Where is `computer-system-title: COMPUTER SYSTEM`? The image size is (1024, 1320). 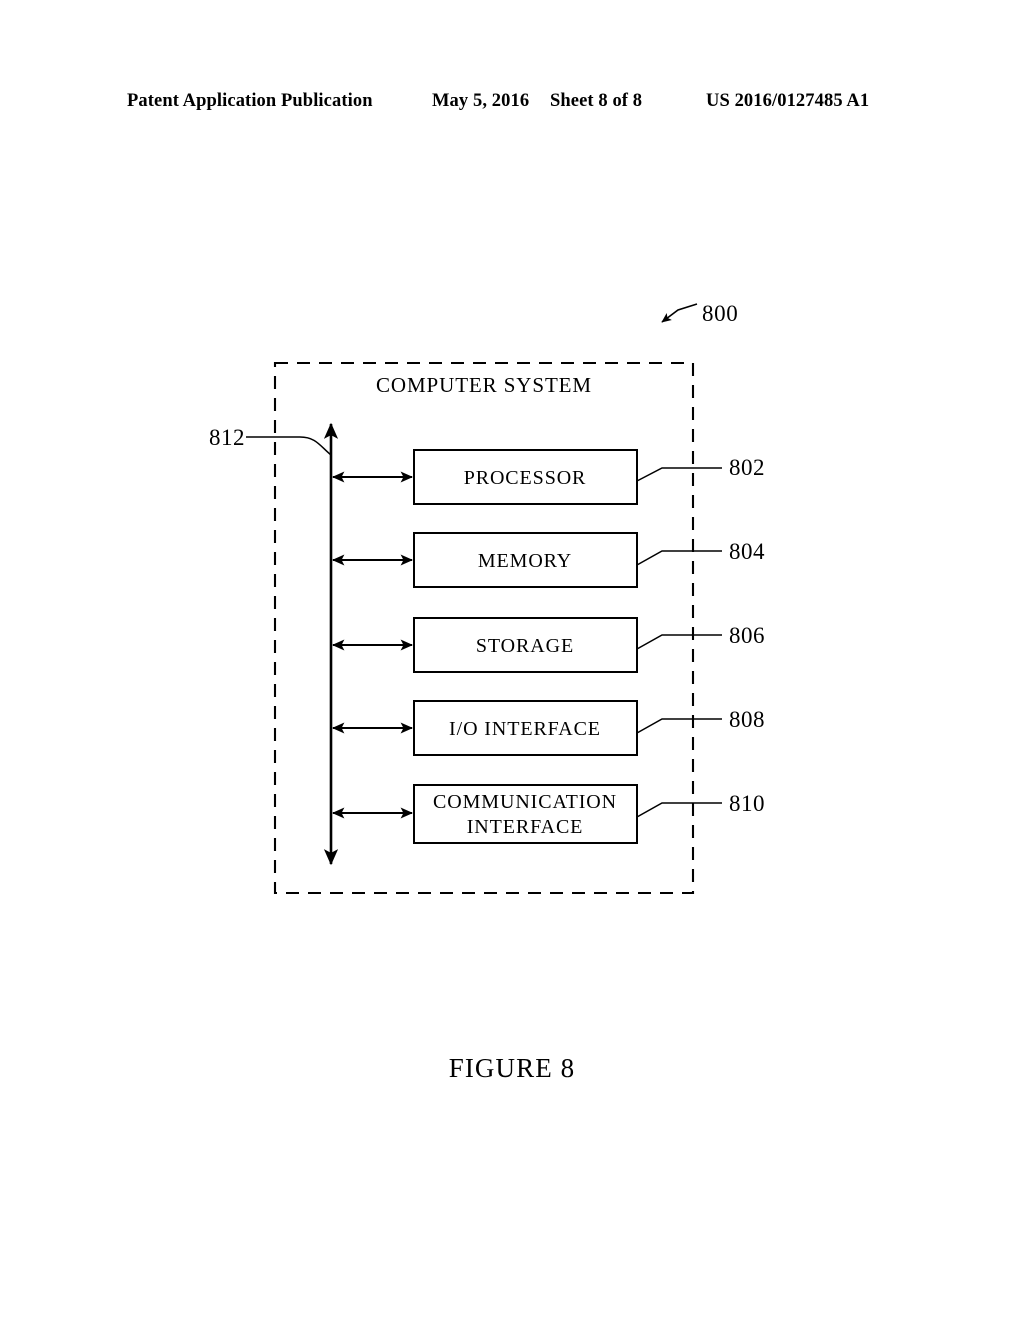 computer-system-title: COMPUTER SYSTEM is located at coordinates (484, 385).